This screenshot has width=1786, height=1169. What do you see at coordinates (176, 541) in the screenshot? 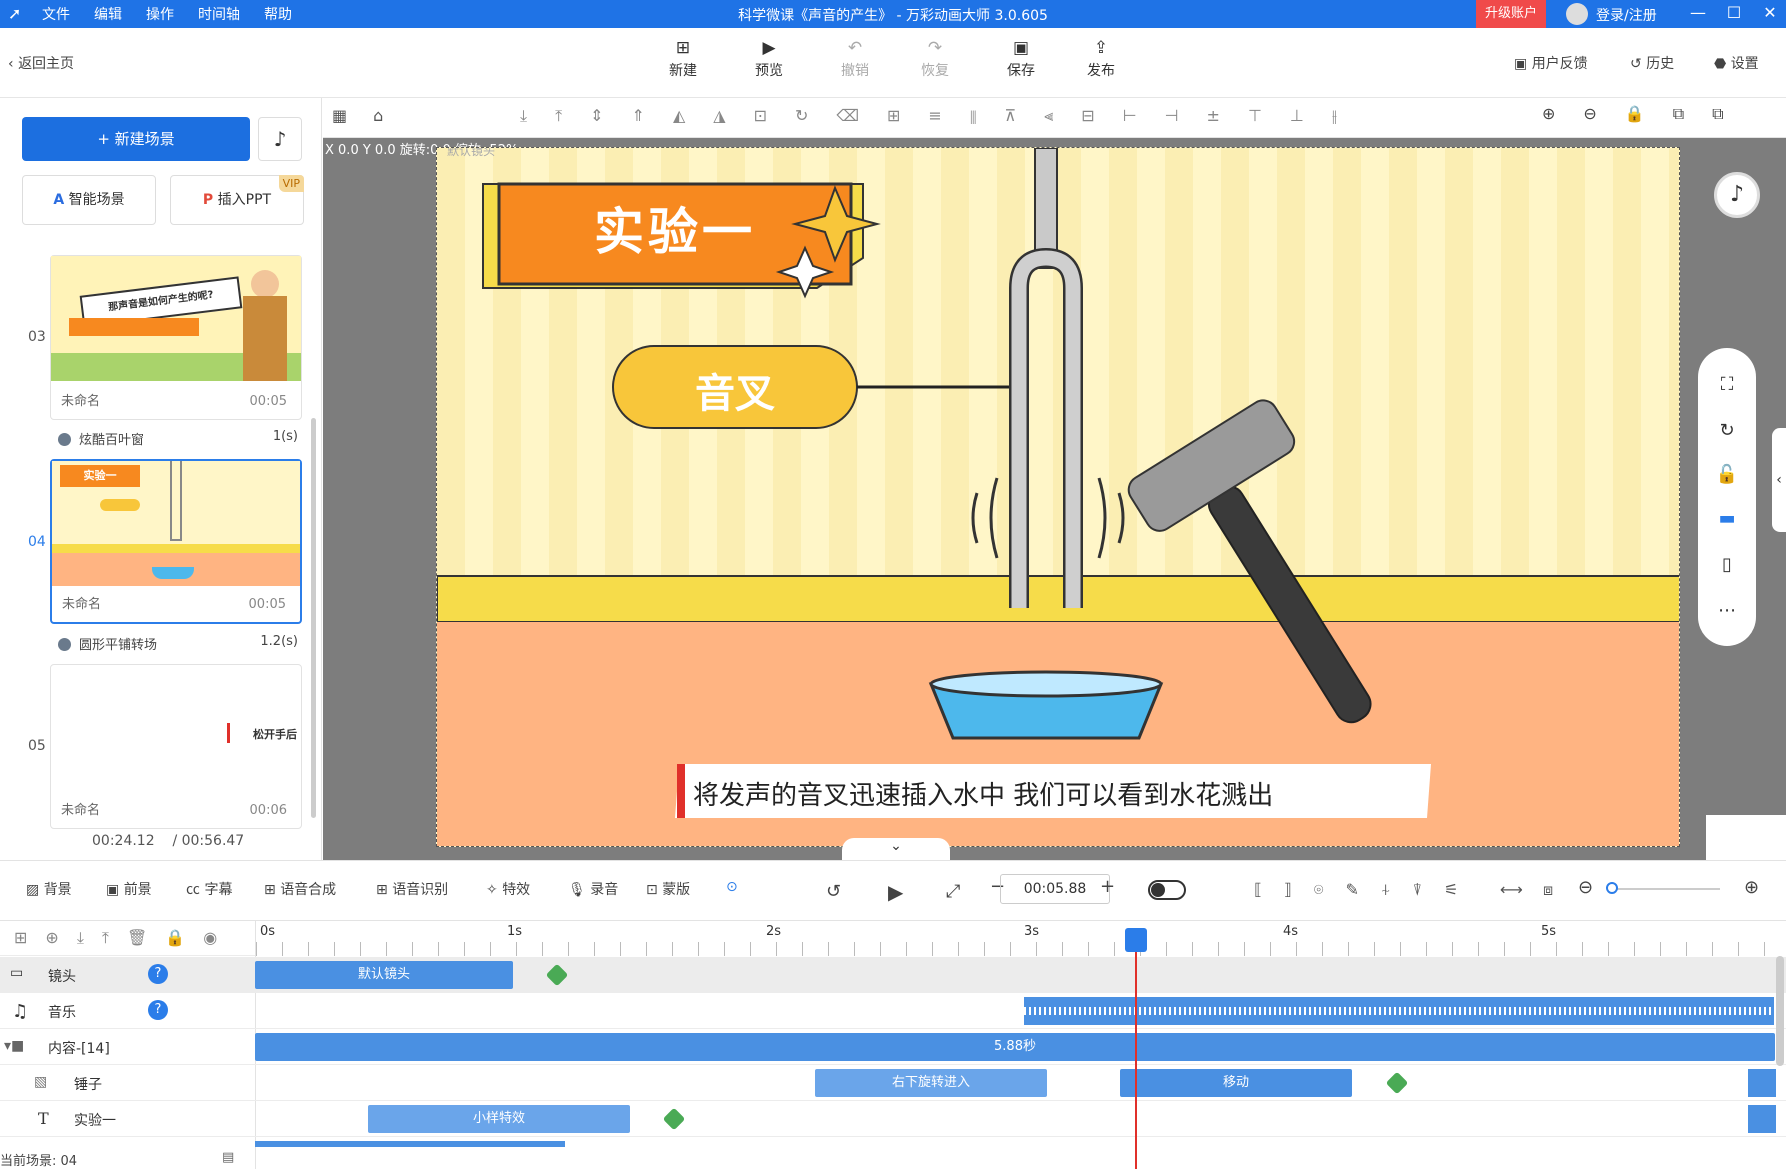
I see `scene-card-04: 实验一 未命名 00:05` at bounding box center [176, 541].